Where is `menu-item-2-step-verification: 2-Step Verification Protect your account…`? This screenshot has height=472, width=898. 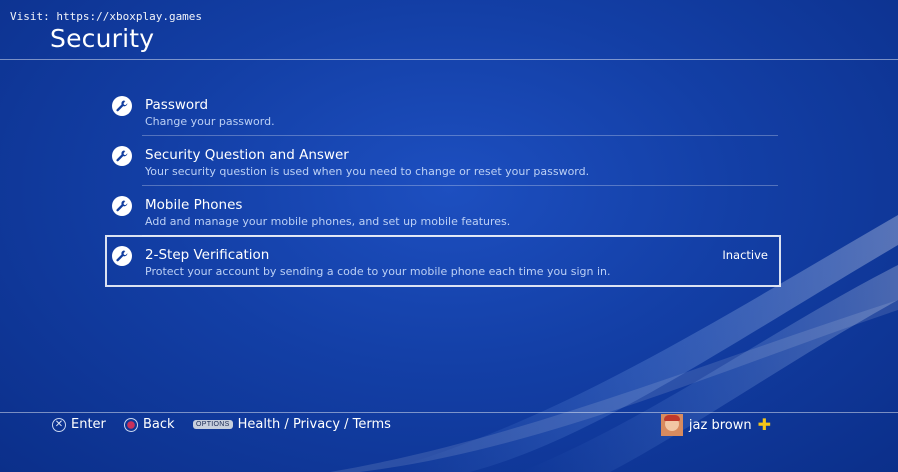 menu-item-2-step-verification: 2-Step Verification Protect your account… is located at coordinates (443, 261).